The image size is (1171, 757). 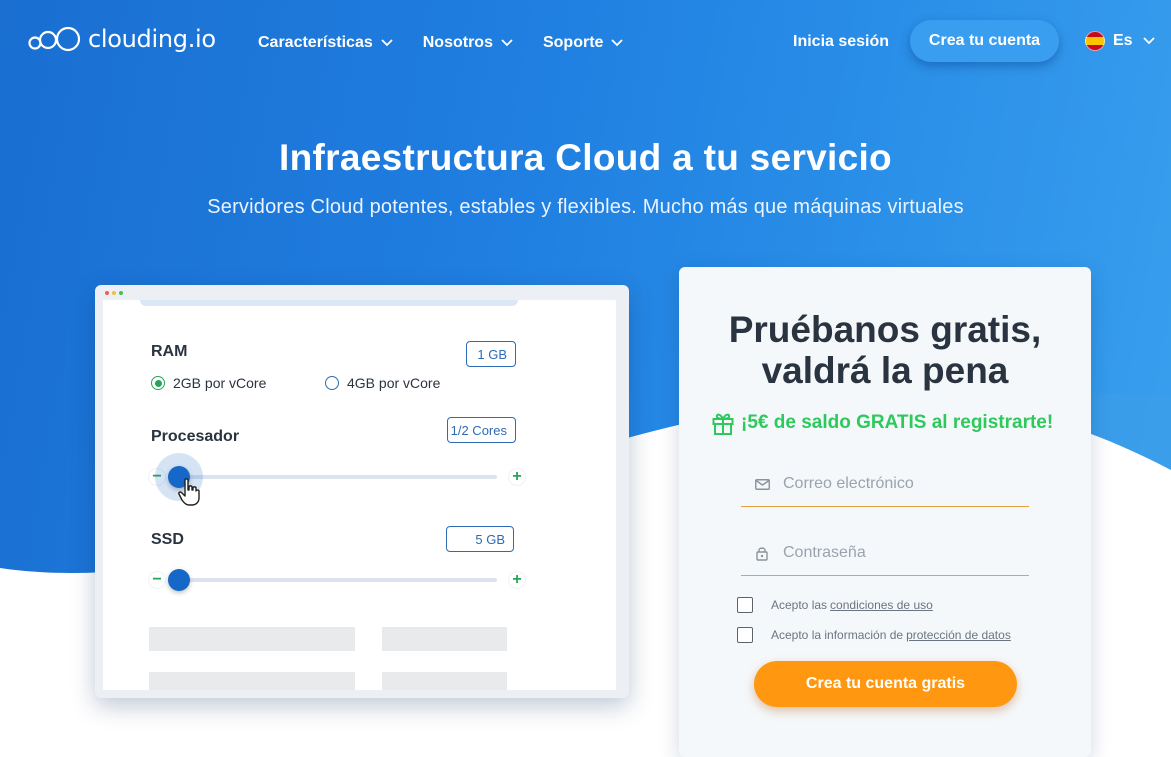 What do you see at coordinates (881, 605) in the screenshot?
I see `terms-link: condiciones de uso` at bounding box center [881, 605].